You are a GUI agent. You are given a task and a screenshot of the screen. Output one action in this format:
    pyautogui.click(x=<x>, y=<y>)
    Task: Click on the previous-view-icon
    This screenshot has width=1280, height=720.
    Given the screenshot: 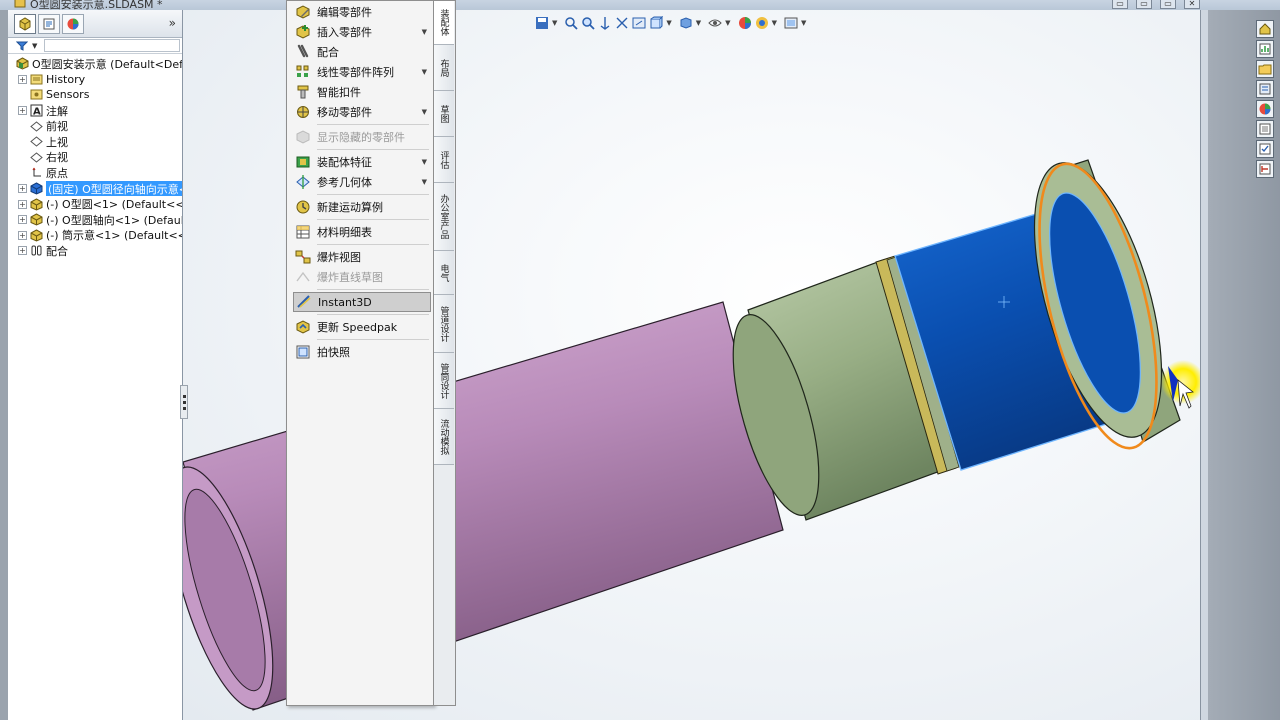 What is the action you would take?
    pyautogui.click(x=605, y=23)
    